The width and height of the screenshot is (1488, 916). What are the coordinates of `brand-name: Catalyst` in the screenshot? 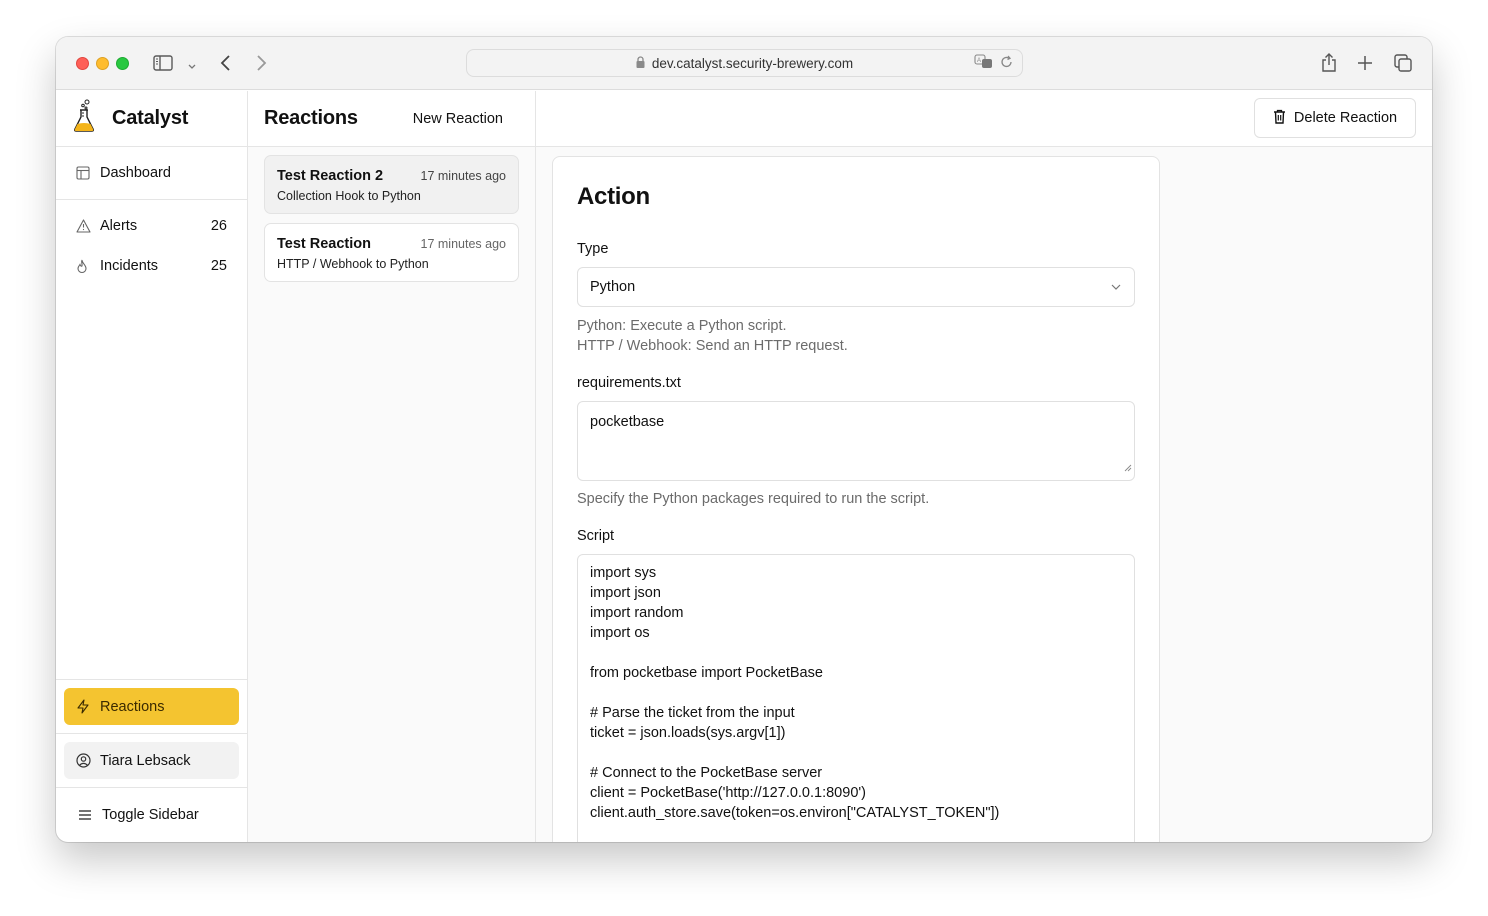 It's located at (150, 118).